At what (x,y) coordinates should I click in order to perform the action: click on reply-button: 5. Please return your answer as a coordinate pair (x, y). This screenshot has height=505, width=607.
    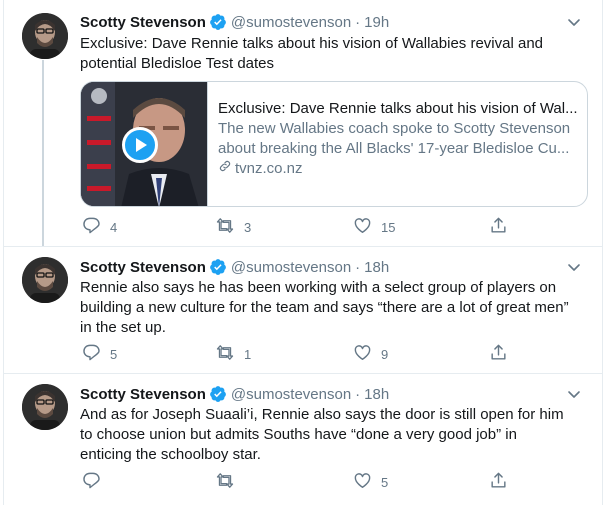
    Looking at the image, I should click on (99, 354).